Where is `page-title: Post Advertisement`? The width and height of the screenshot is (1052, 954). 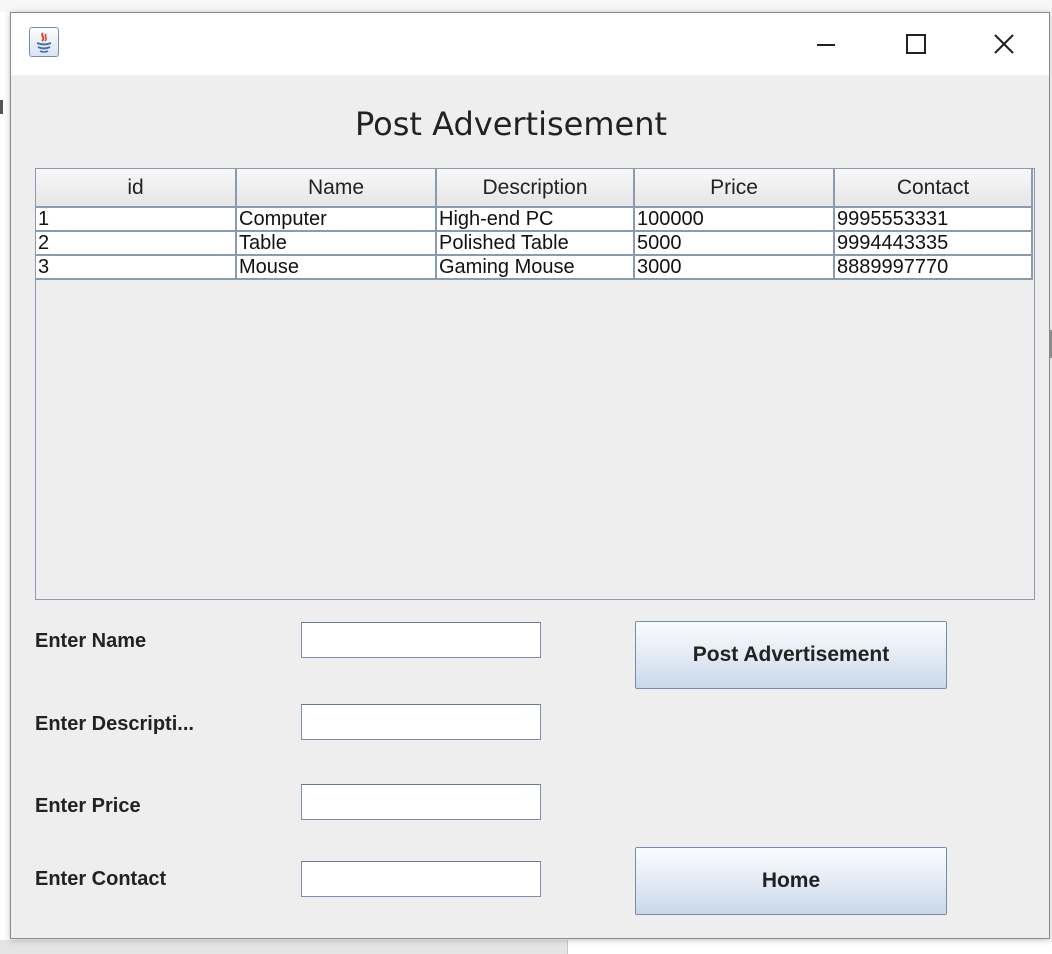
page-title: Post Advertisement is located at coordinates (511, 124).